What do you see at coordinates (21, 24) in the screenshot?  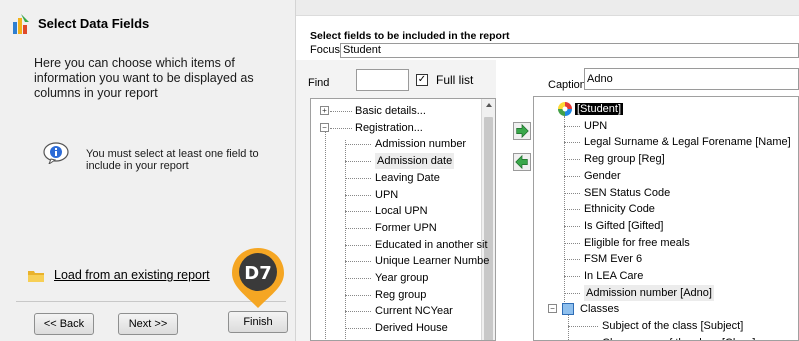 I see `report-wizard-icon` at bounding box center [21, 24].